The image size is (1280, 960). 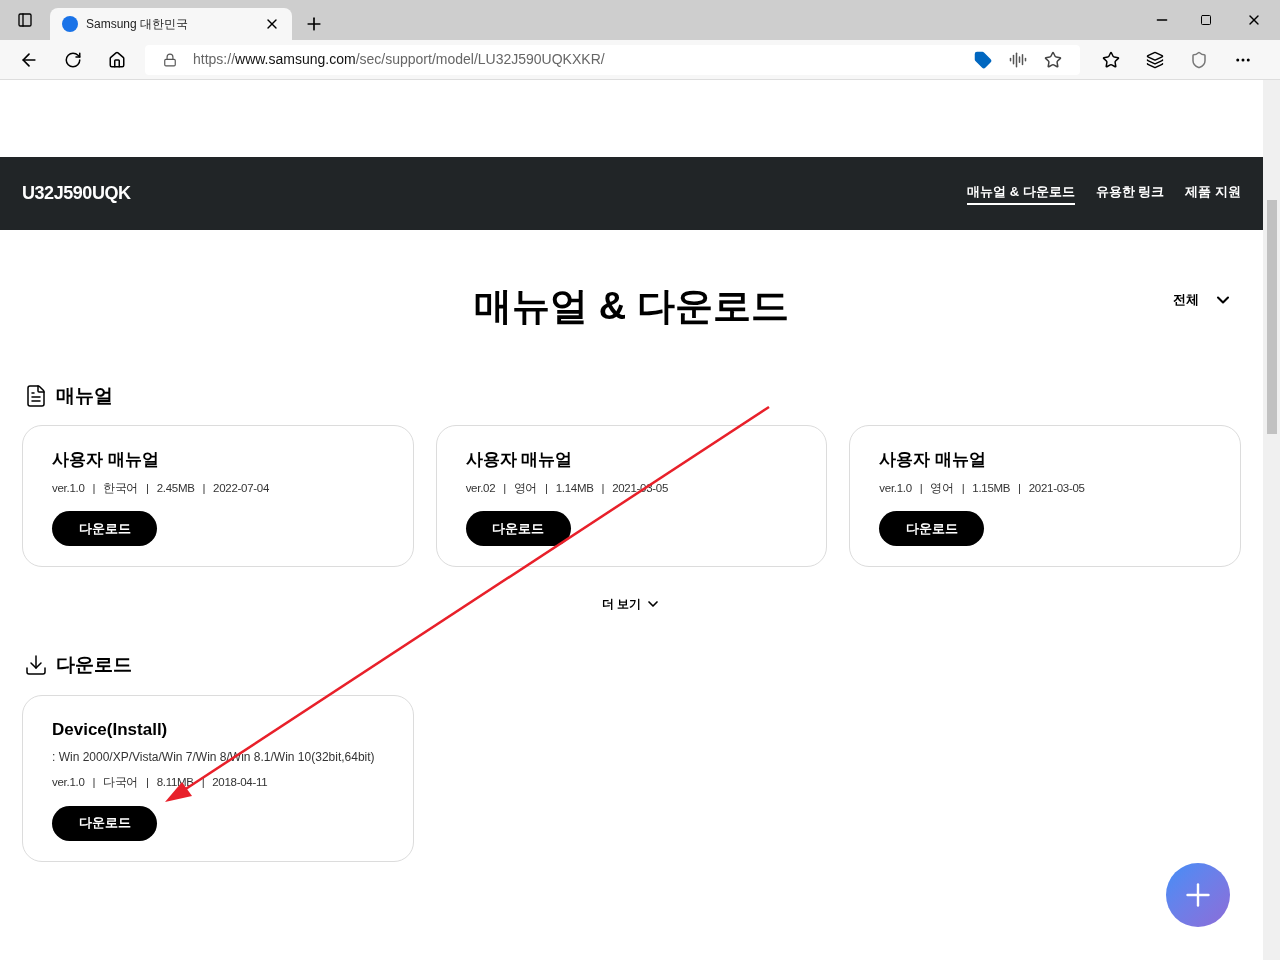 What do you see at coordinates (117, 59) in the screenshot?
I see `home-icon` at bounding box center [117, 59].